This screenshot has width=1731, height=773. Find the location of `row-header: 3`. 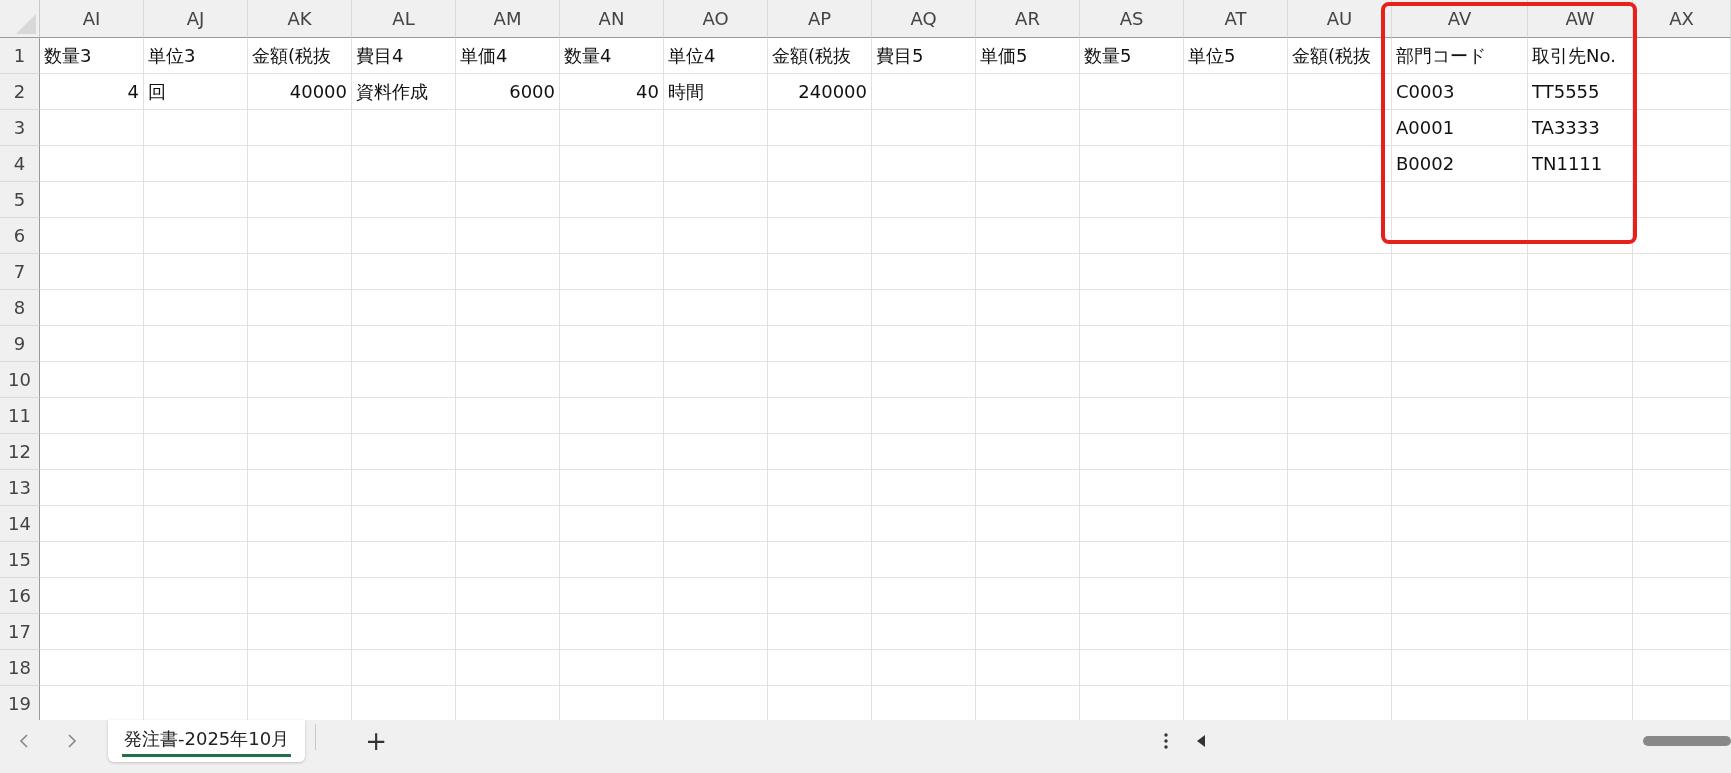

row-header: 3 is located at coordinates (20, 128).